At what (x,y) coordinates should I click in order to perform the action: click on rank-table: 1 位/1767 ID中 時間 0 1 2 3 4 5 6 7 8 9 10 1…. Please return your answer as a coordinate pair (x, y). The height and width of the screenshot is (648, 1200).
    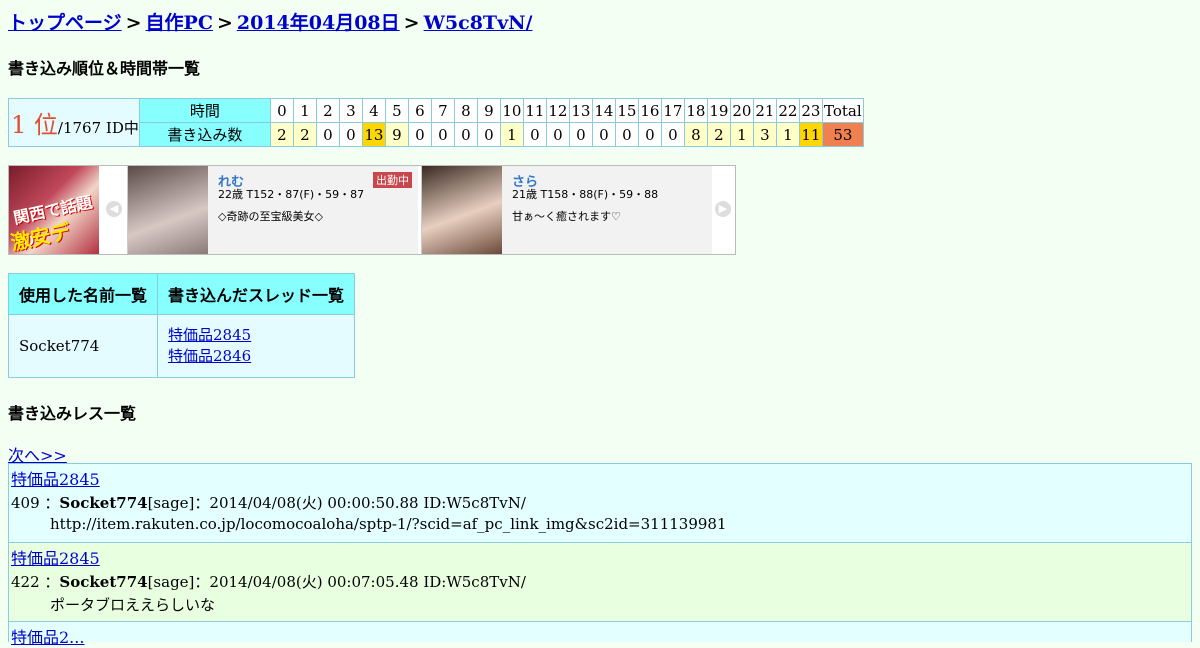
    Looking at the image, I should click on (436, 122).